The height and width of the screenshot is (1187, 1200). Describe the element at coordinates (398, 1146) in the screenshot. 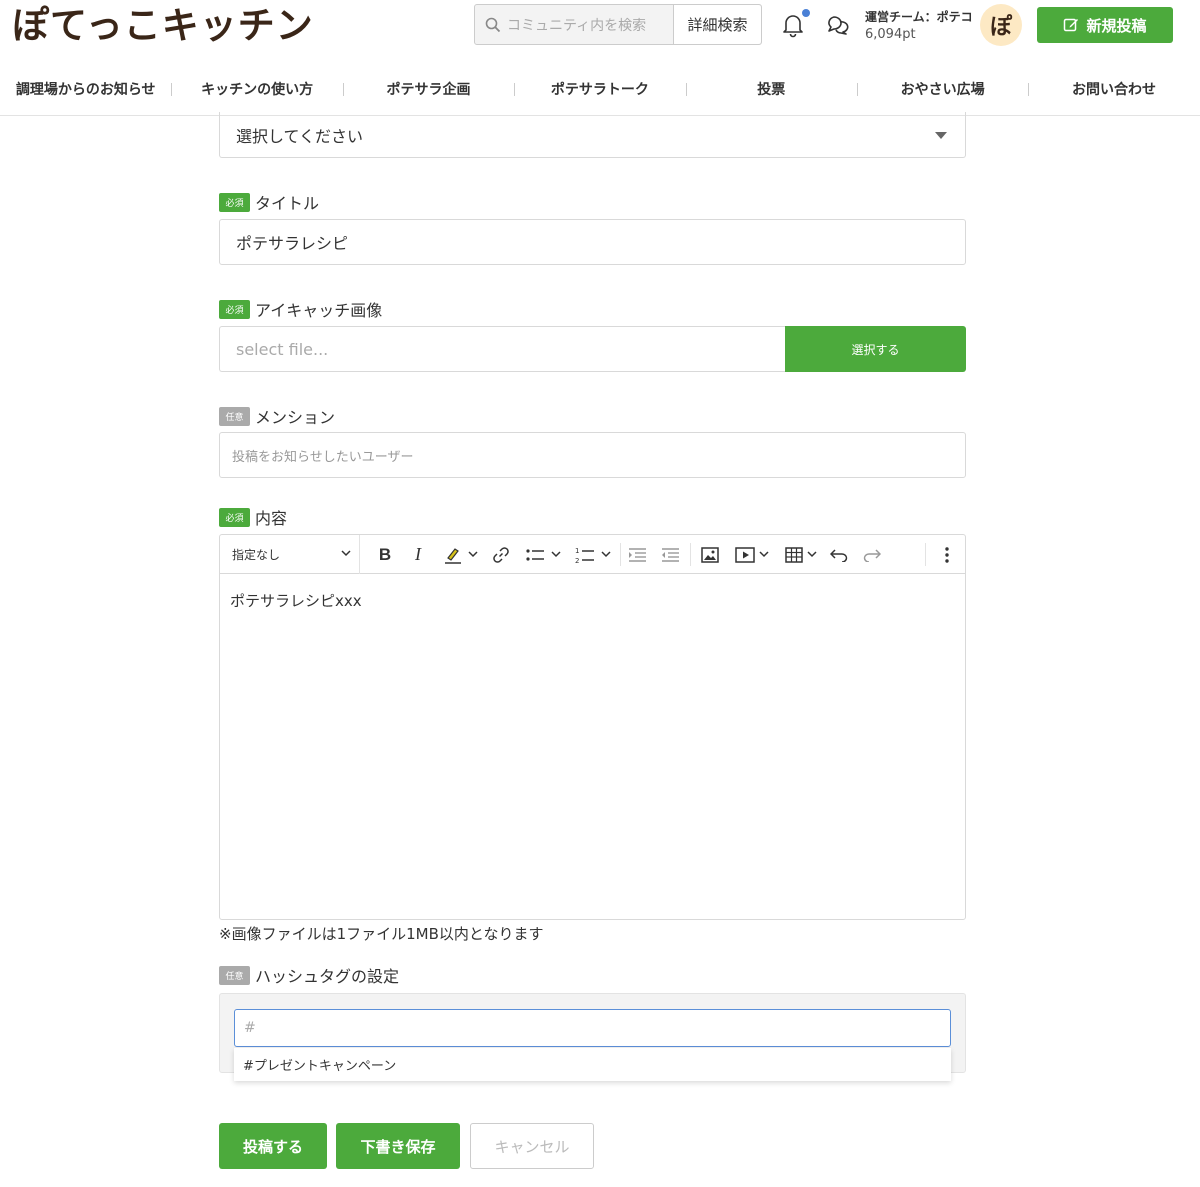

I see `save-draft-button: 下書き保存` at that location.